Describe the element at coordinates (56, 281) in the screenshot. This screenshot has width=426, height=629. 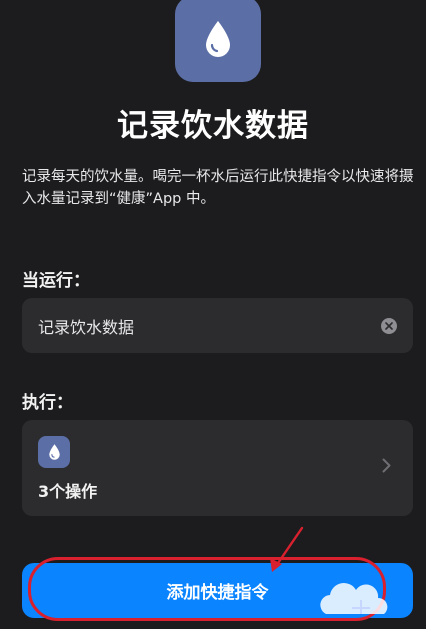
I see `when-run-label: 当运行：` at that location.